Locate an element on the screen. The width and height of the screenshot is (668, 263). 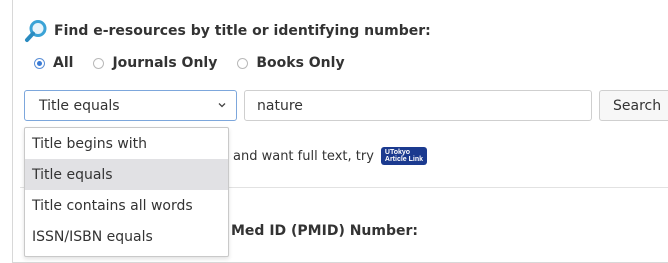
hint-text: and want full text, try is located at coordinates (303, 156).